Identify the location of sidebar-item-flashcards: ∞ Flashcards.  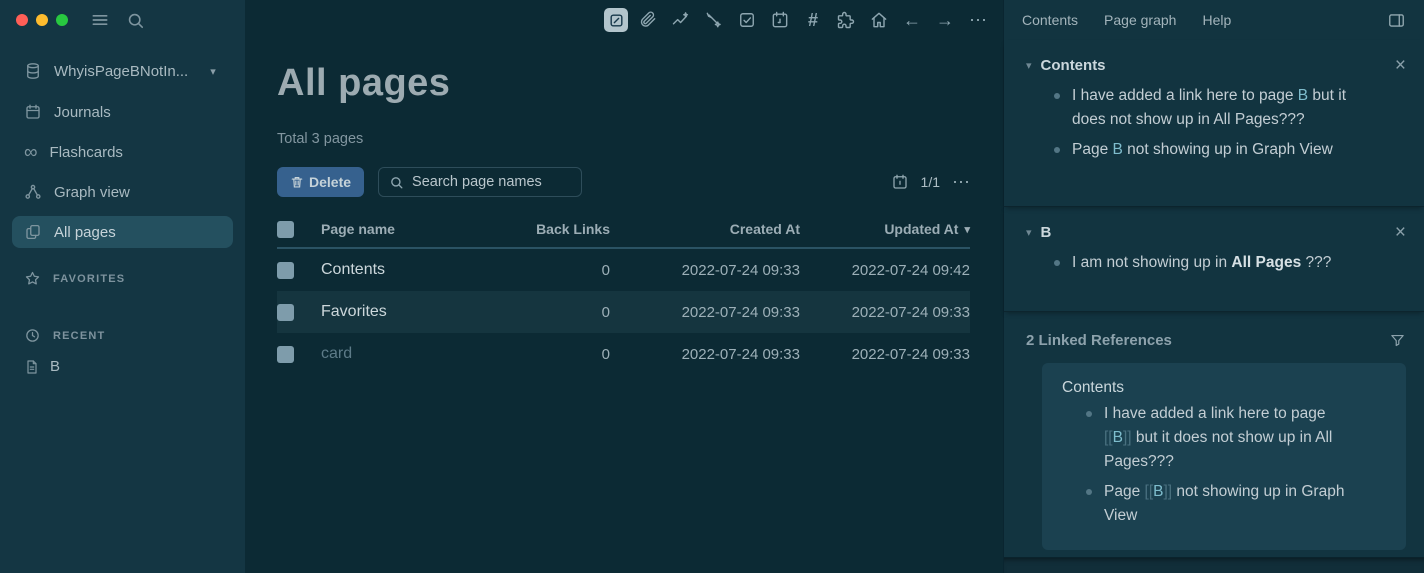
(122, 152).